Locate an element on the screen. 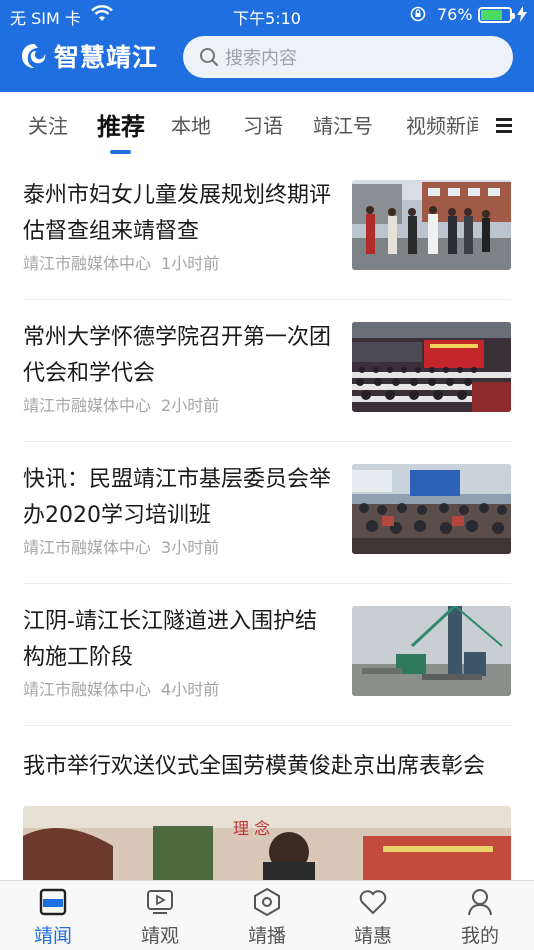  news-meta: 靖江市融媒体中心 2小时前 is located at coordinates (121, 404).